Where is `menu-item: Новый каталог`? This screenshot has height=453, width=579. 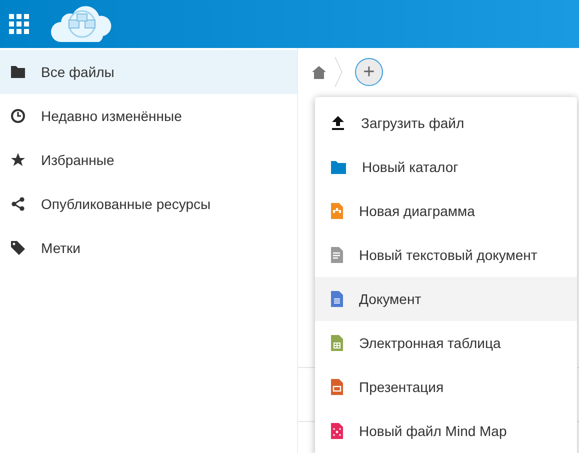 menu-item: Новый каталог is located at coordinates (446, 167).